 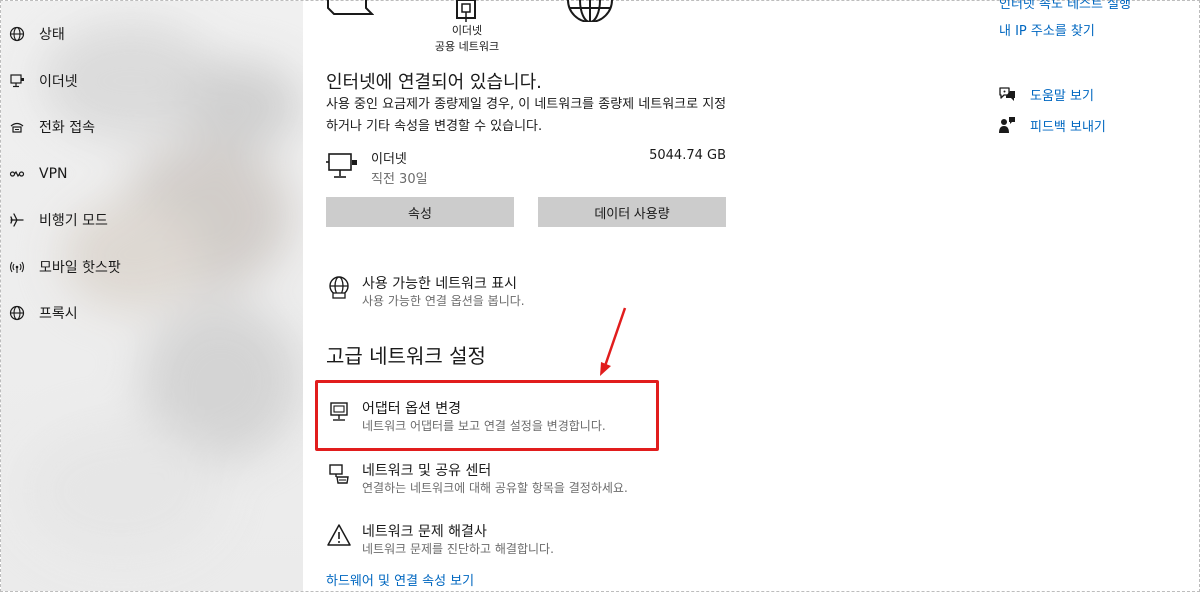 I want to click on annotation-arrow, so click(x=613, y=341).